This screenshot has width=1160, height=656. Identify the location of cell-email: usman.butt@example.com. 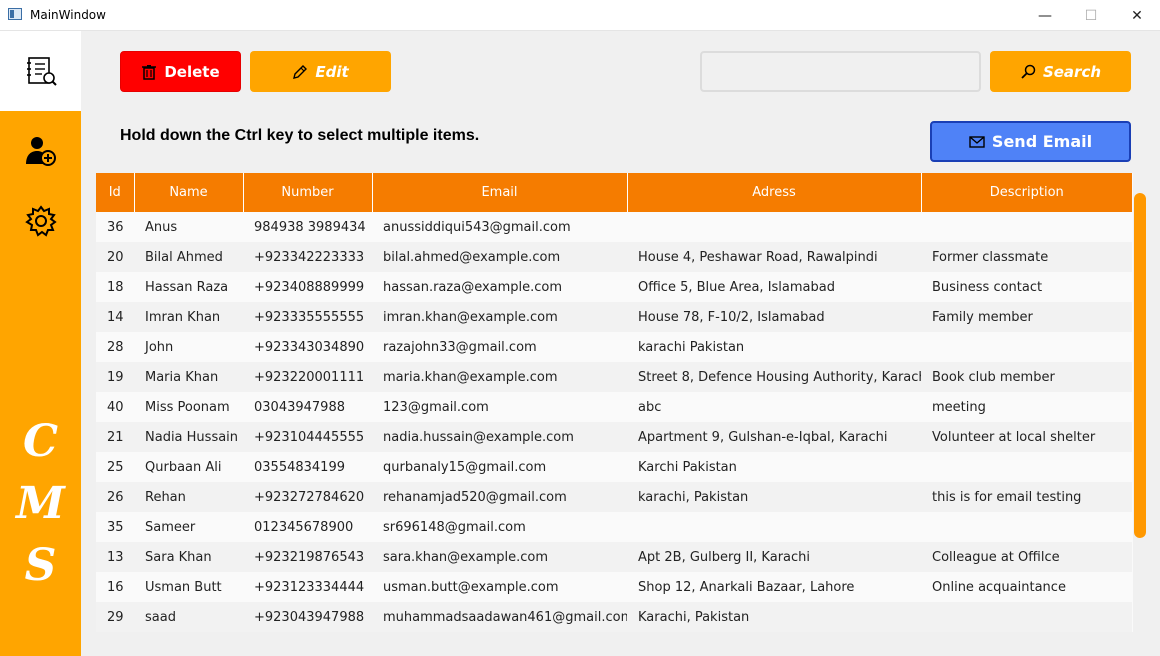
(499, 587).